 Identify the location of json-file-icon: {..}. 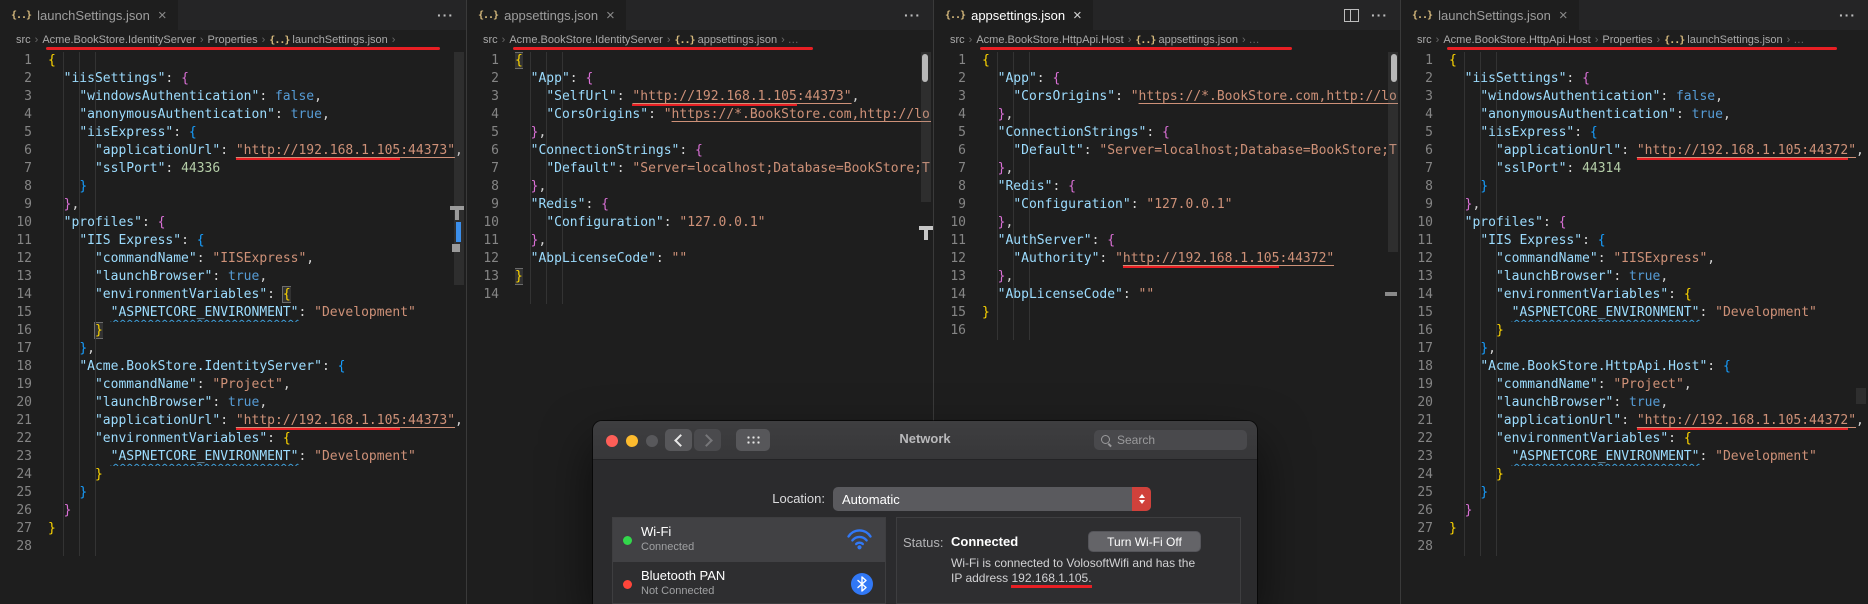
(1145, 40).